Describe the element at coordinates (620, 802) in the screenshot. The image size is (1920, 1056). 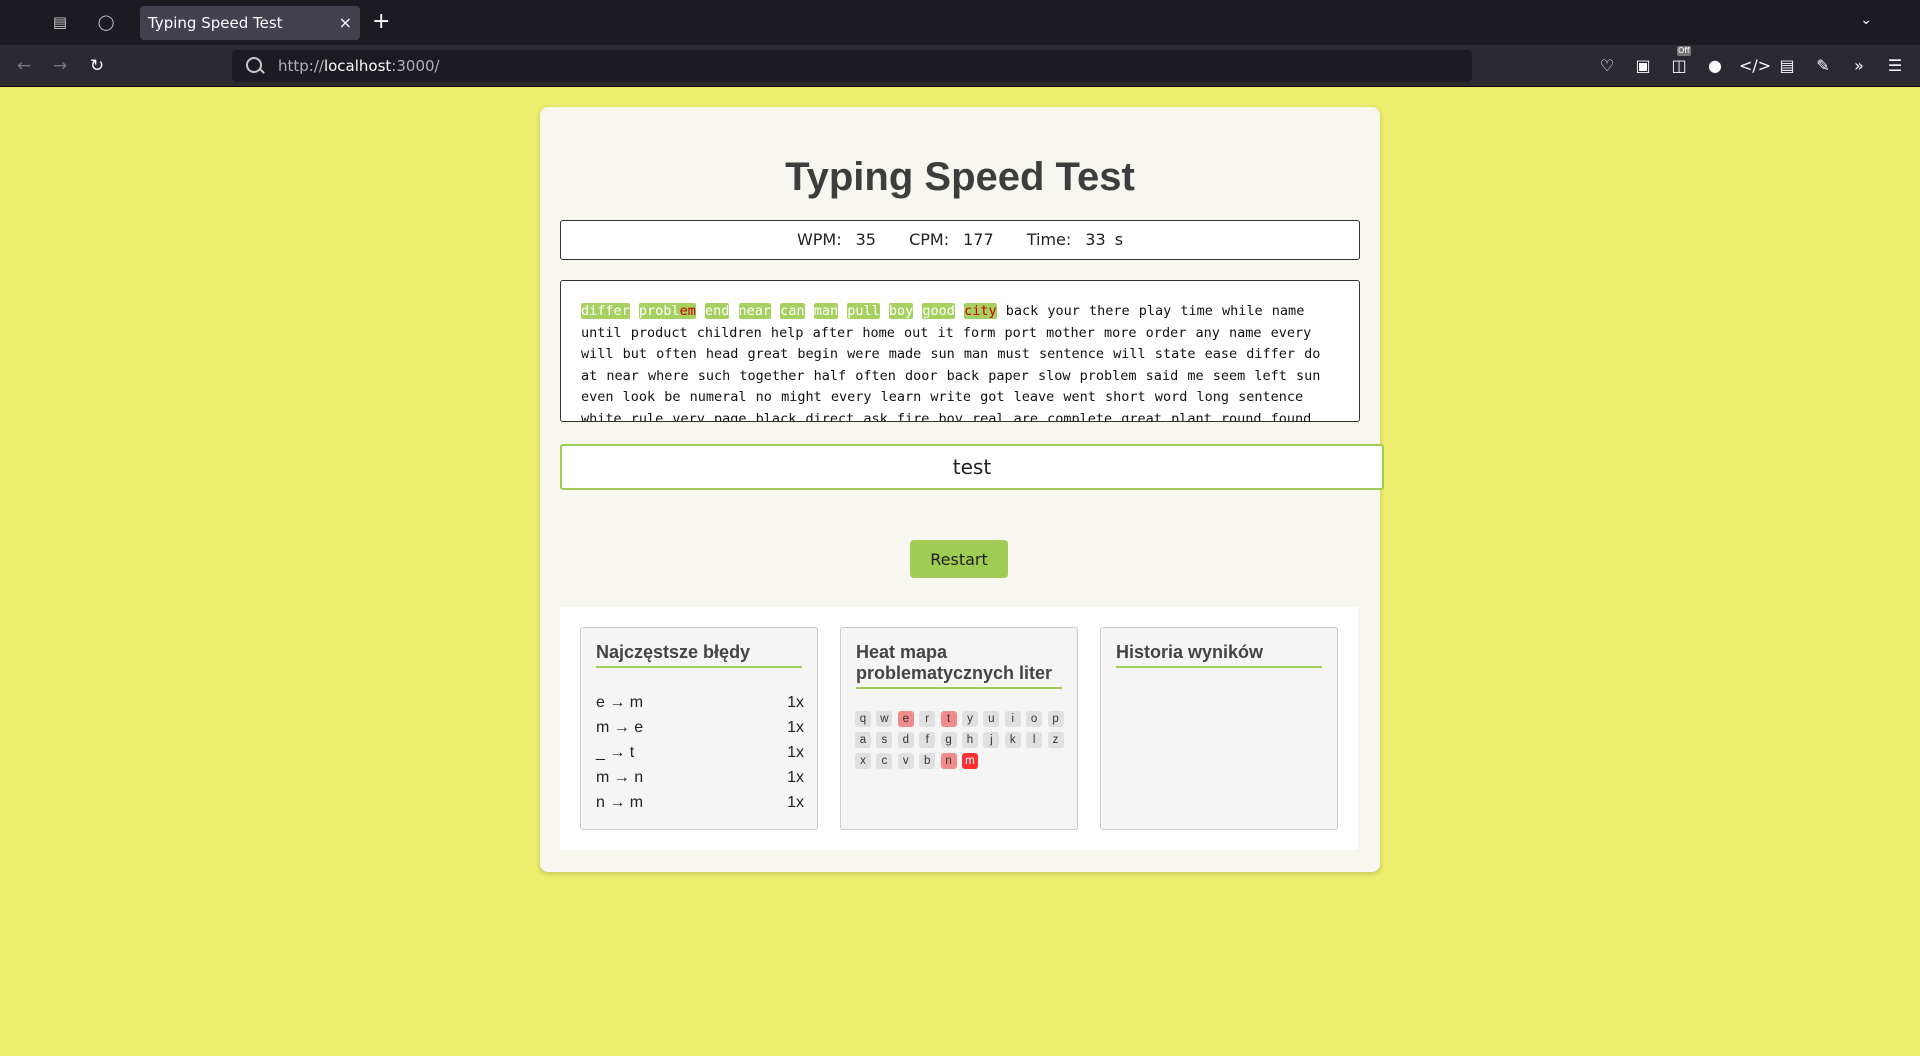
I see `error-pair: n → m` at that location.